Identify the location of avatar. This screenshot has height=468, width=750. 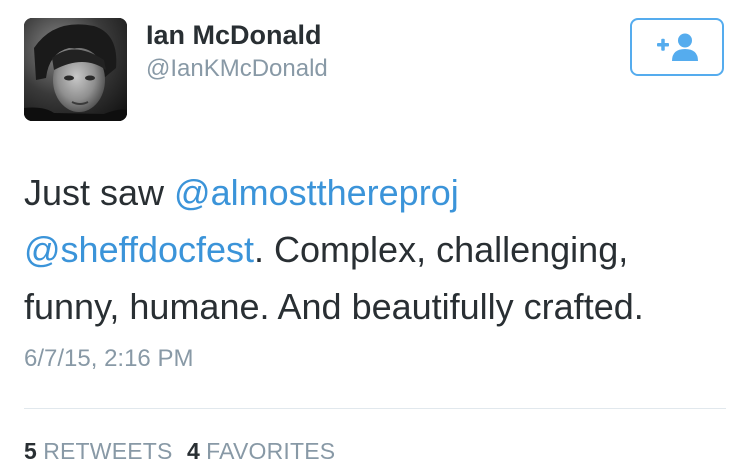
(75, 69).